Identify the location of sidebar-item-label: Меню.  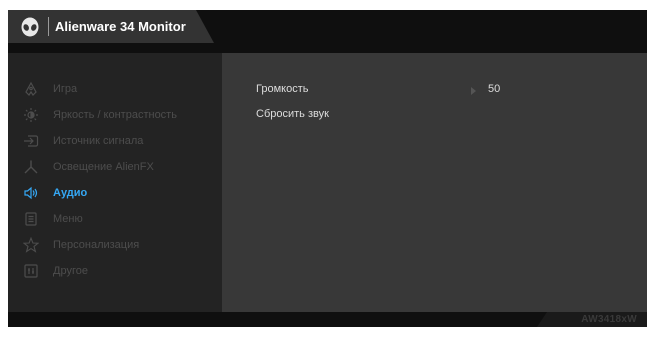
(68, 219).